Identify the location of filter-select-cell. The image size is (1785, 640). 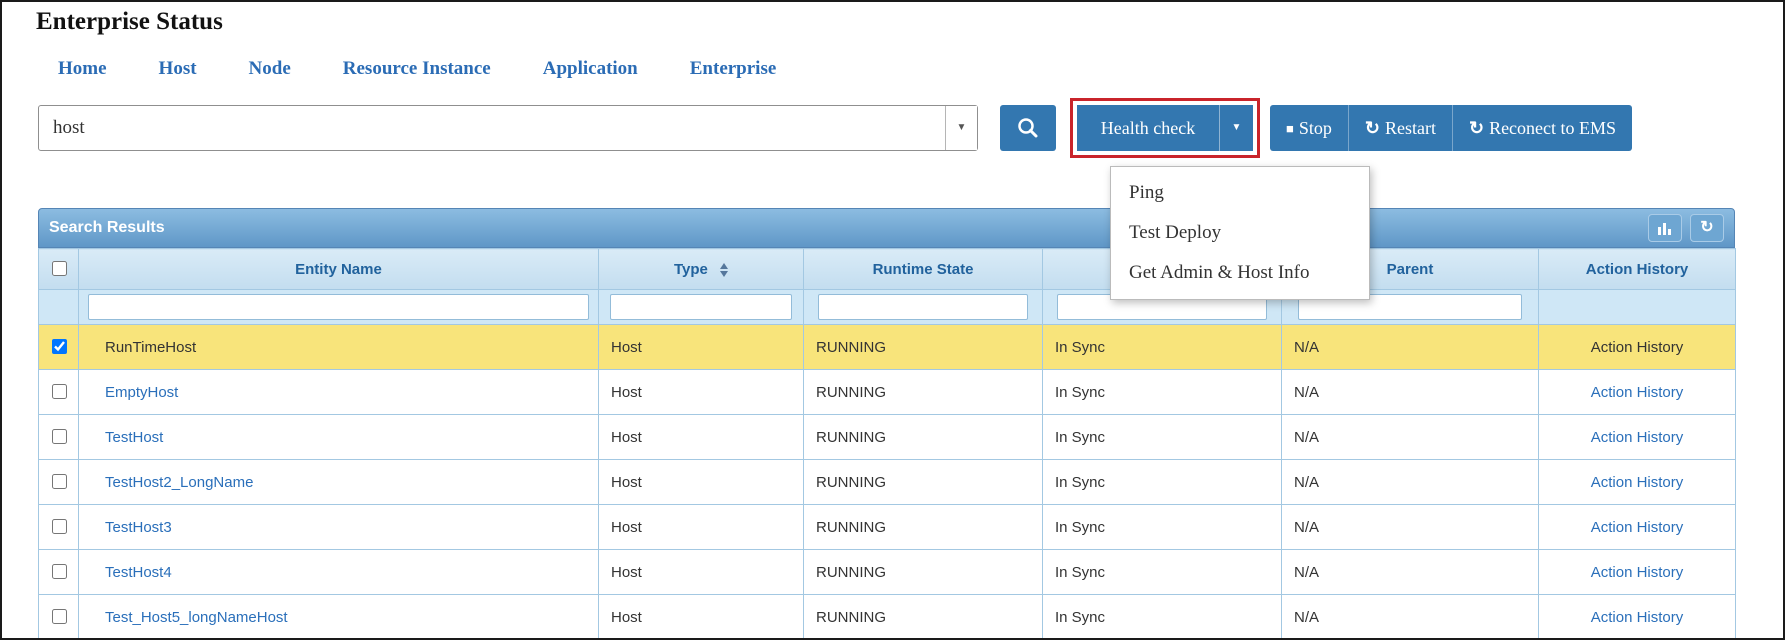
(58, 307).